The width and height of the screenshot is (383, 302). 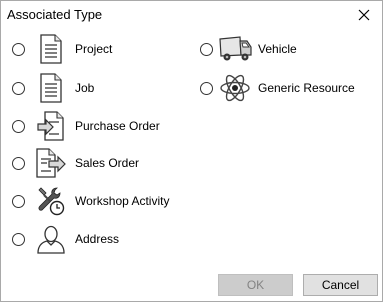 I want to click on option-address: Address, so click(x=65, y=239).